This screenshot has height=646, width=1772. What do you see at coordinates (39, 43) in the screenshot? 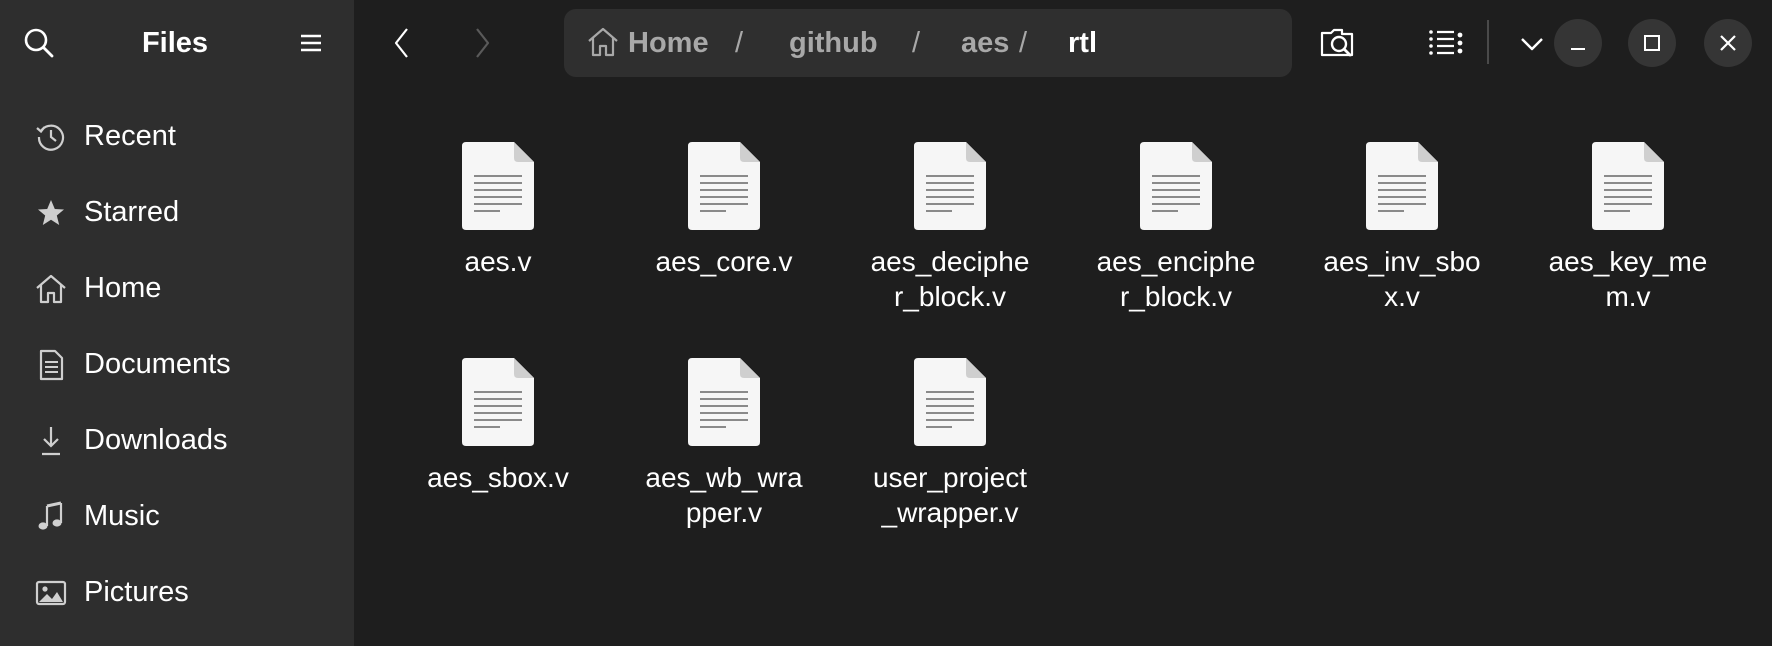
I see `search-icon` at bounding box center [39, 43].